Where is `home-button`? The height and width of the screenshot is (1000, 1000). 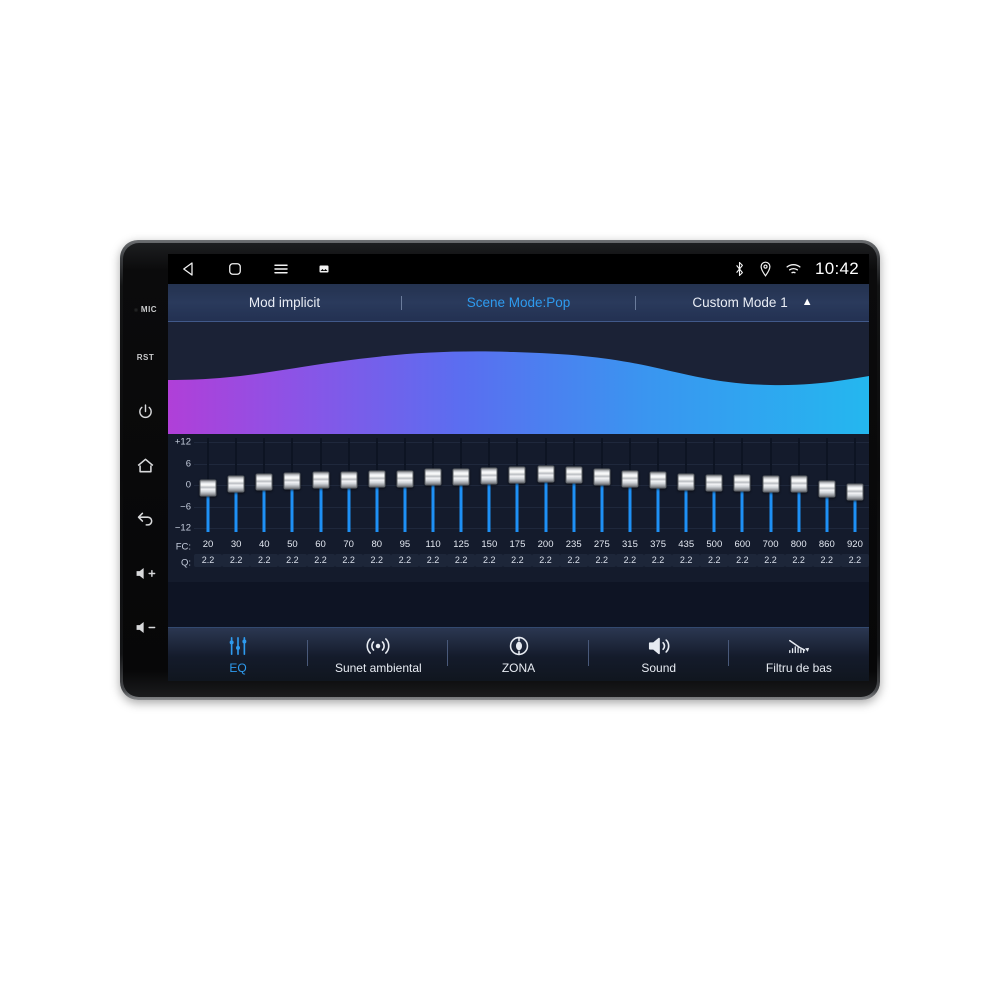 home-button is located at coordinates (146, 466).